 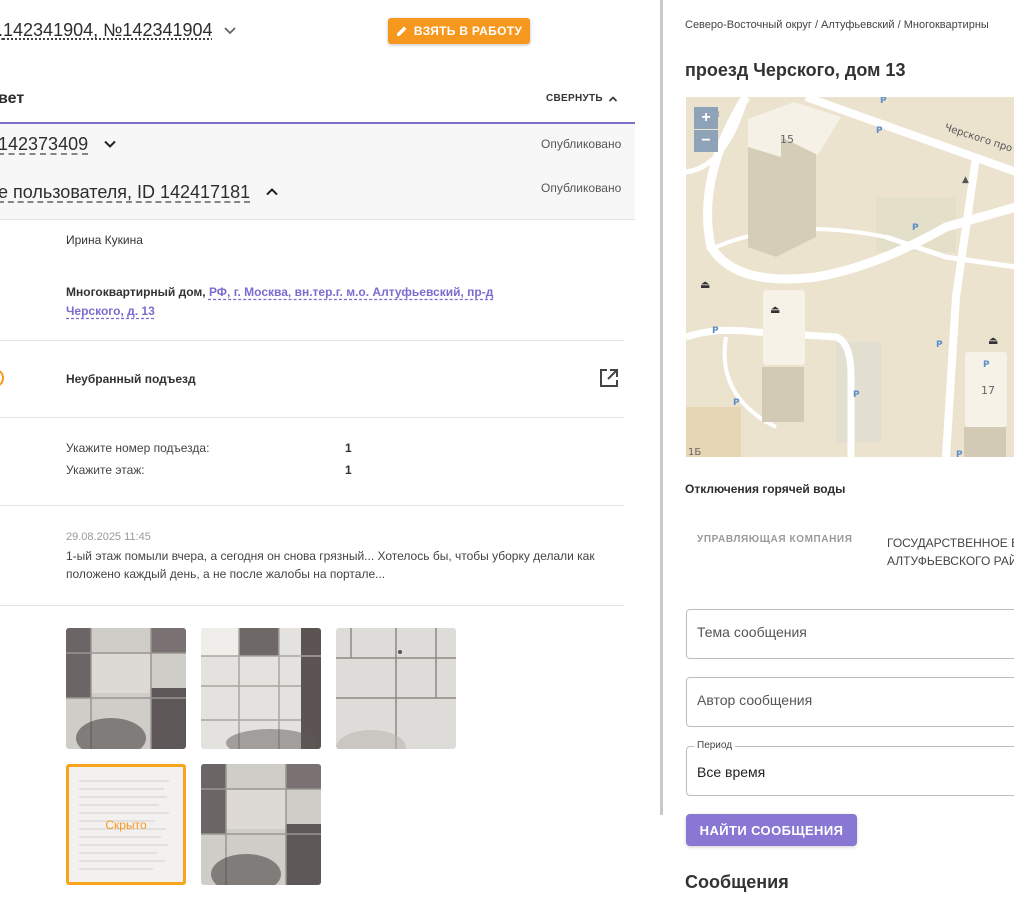 I want to click on zoom-in-button: +, so click(x=706, y=118).